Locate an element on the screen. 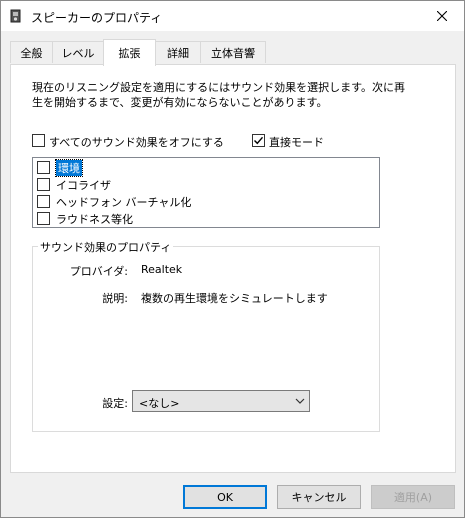  tab-label: 全般 is located at coordinates (31, 53).